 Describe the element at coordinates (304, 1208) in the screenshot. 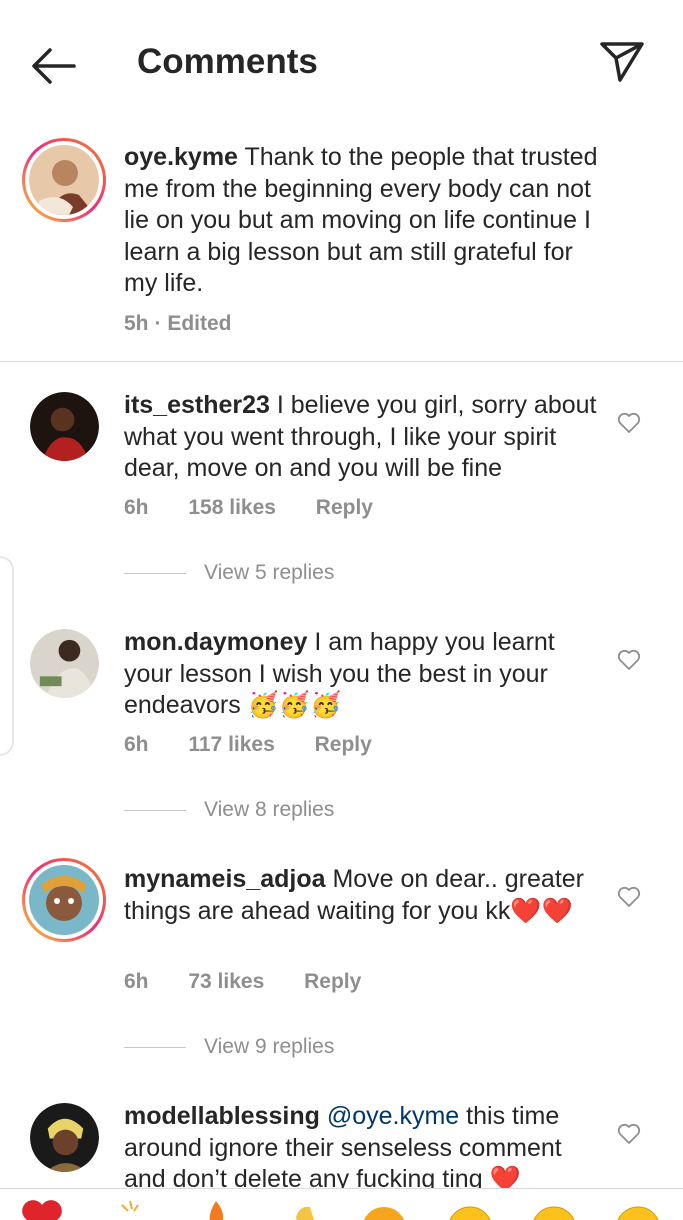

I see `clapping-hands-emoji-icon` at that location.